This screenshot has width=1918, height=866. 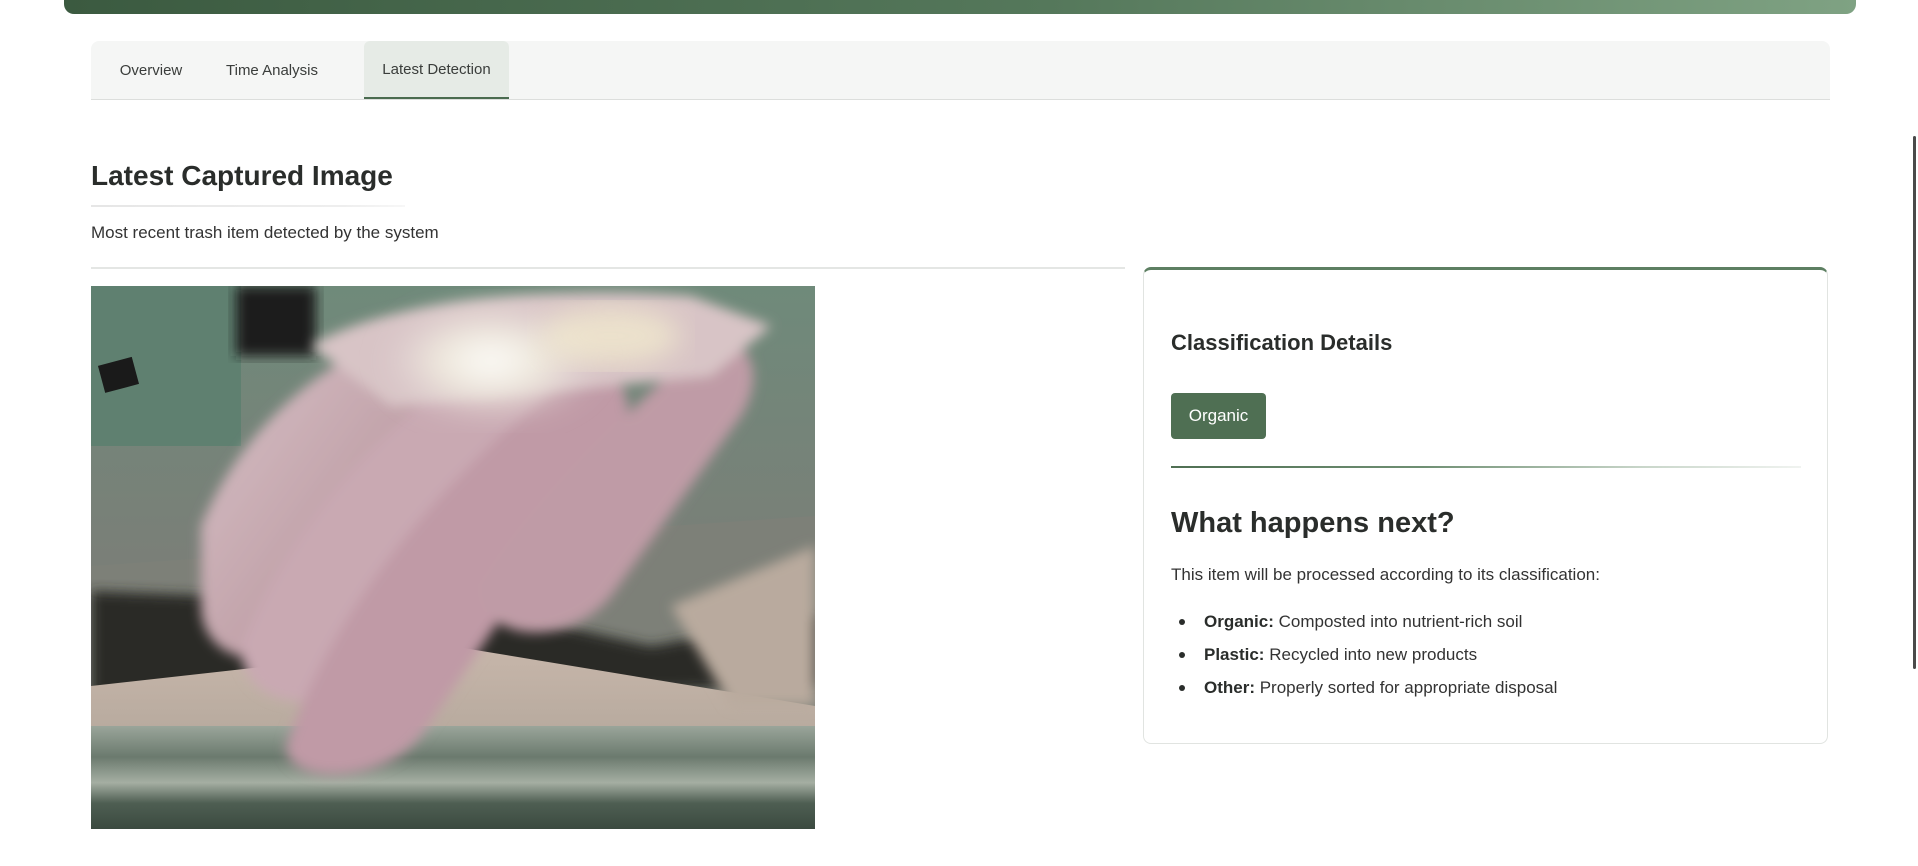 What do you see at coordinates (960, 70) in the screenshot?
I see `tab-bar: Overview Time Analysis Latest Detection` at bounding box center [960, 70].